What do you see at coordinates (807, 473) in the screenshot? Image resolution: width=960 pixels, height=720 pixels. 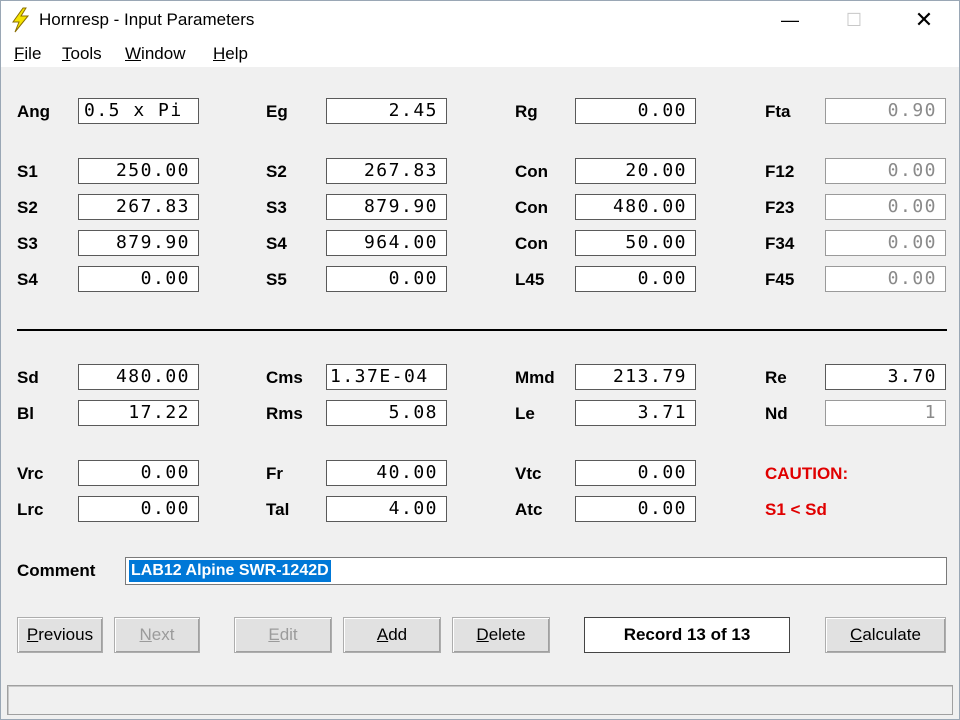 I see `caution-title: CAUTION:` at bounding box center [807, 473].